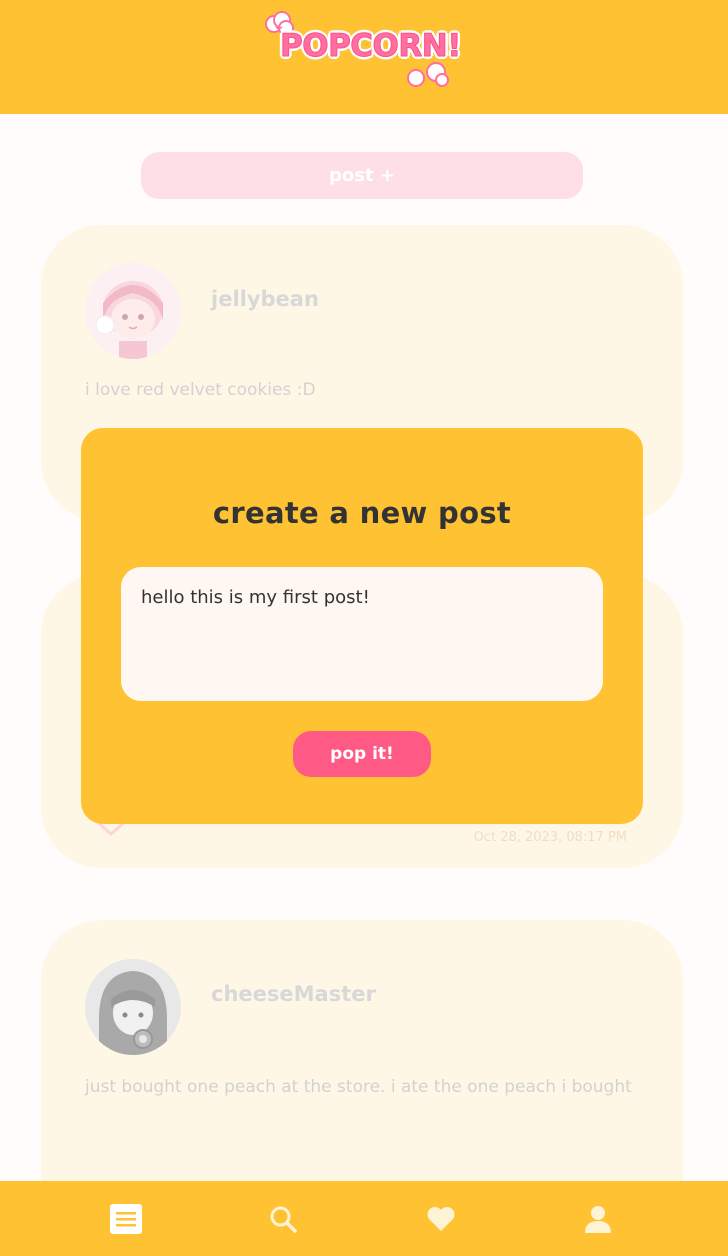 The image size is (728, 1256). I want to click on app-header: POPCORN!, so click(364, 57).